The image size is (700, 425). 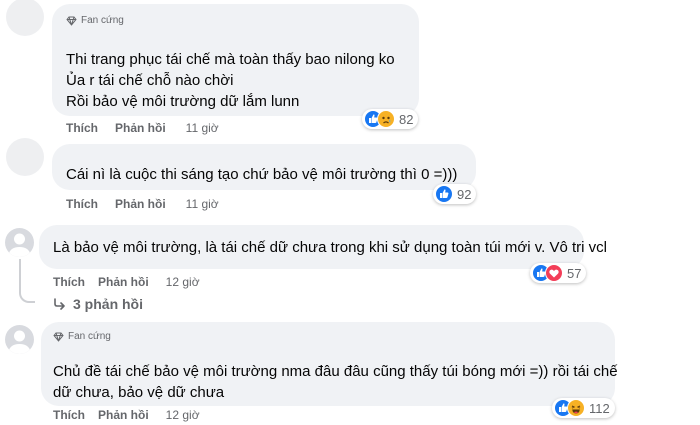 What do you see at coordinates (183, 101) in the screenshot?
I see `comment-line: Rồi bảo vệ môi trường dữ lắm lunn` at bounding box center [183, 101].